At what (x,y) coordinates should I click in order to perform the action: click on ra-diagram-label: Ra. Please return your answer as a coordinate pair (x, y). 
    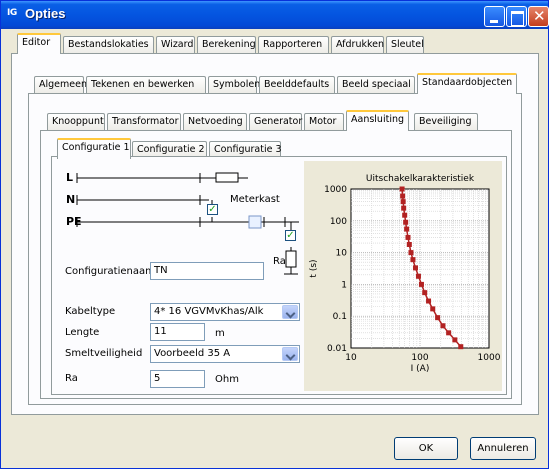
    Looking at the image, I should click on (279, 261).